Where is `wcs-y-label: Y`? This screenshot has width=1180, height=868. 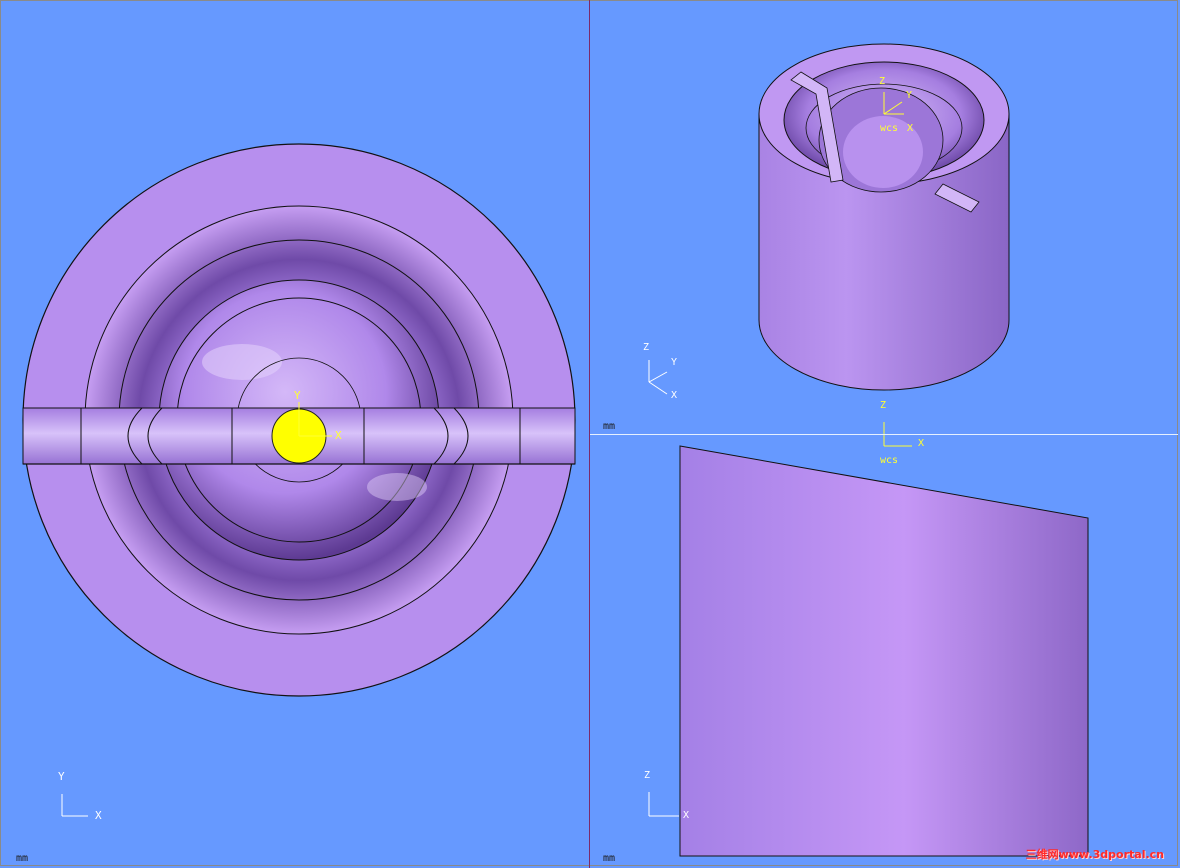
wcs-y-label: Y is located at coordinates (909, 95).